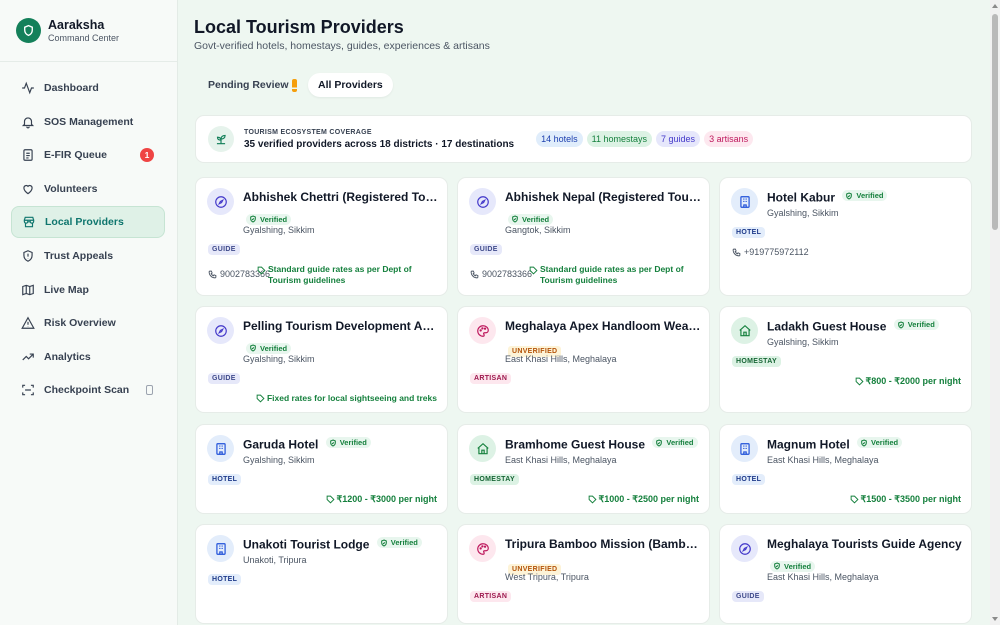 The image size is (1000, 625). I want to click on scrollbar, so click(995, 312).